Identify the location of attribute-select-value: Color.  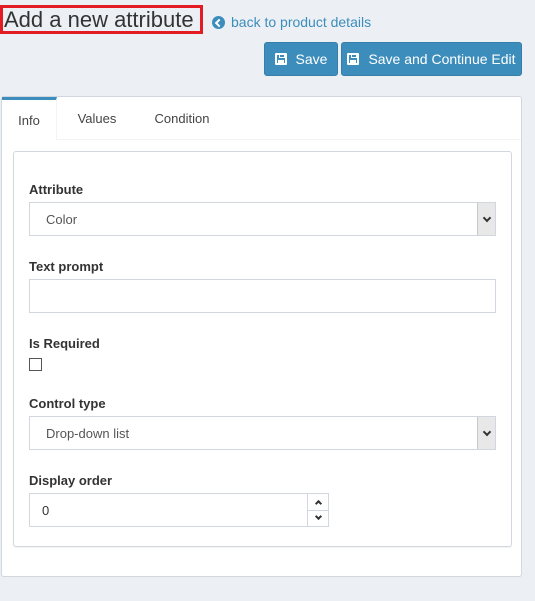
(62, 219).